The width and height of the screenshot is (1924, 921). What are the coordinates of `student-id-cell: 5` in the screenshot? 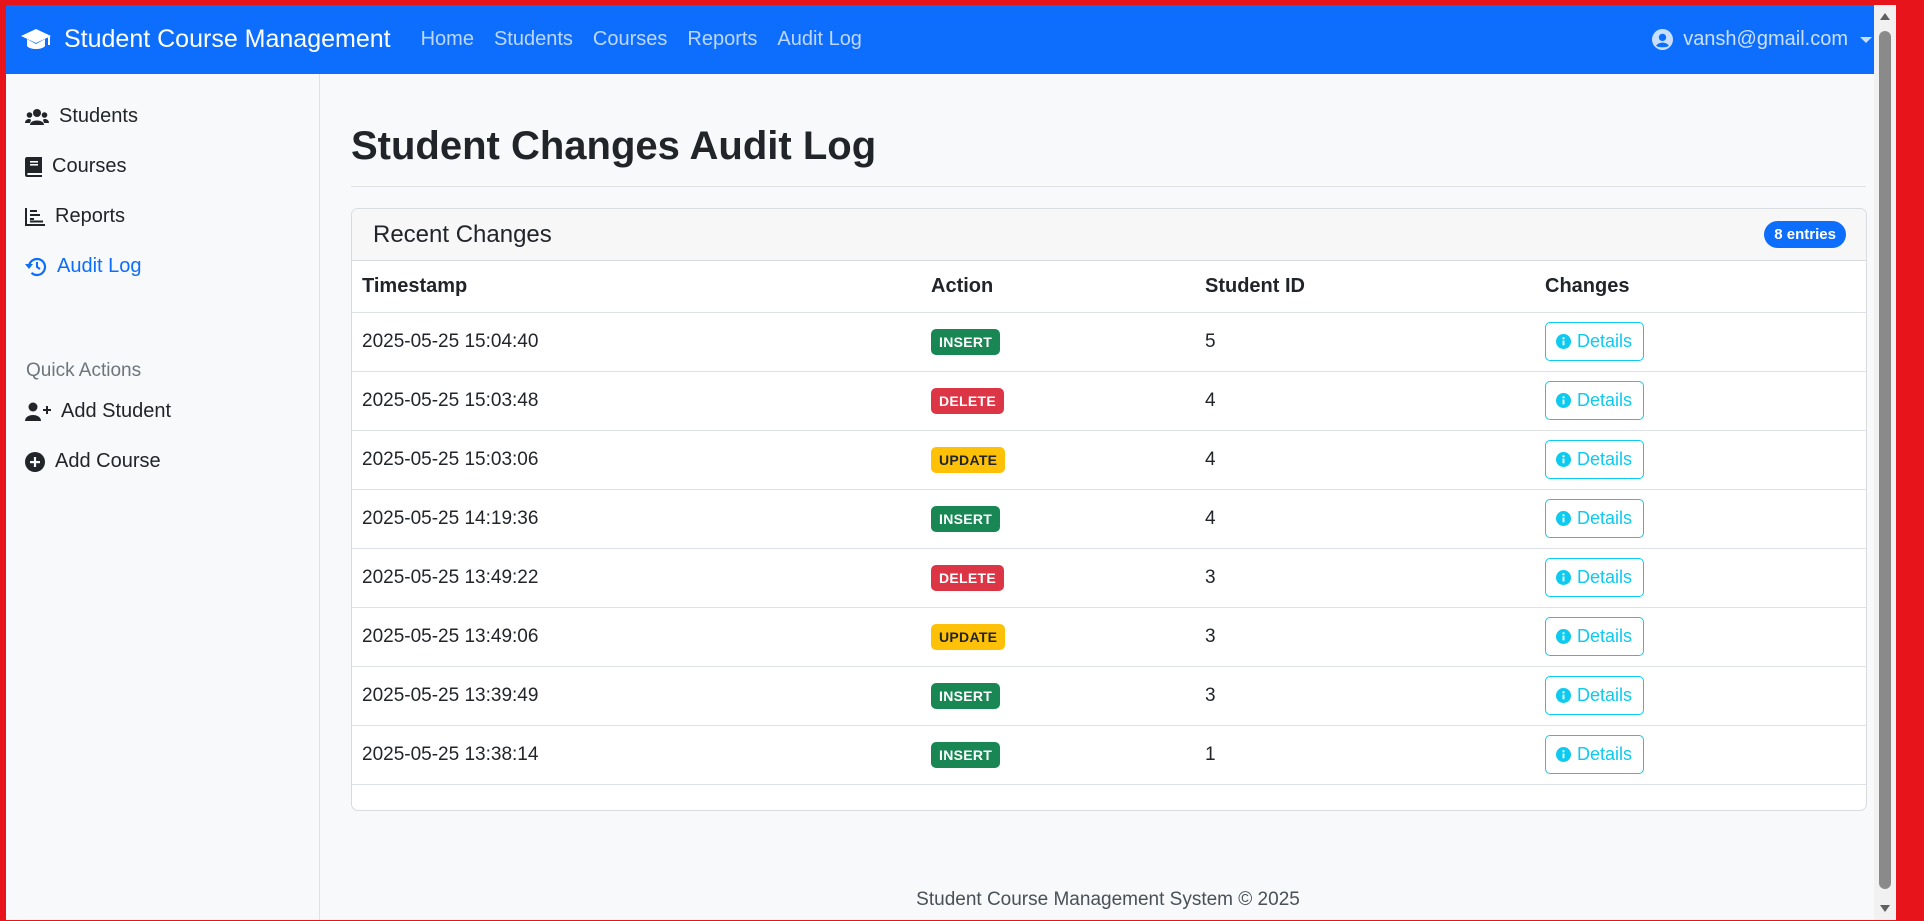 It's located at (1365, 342).